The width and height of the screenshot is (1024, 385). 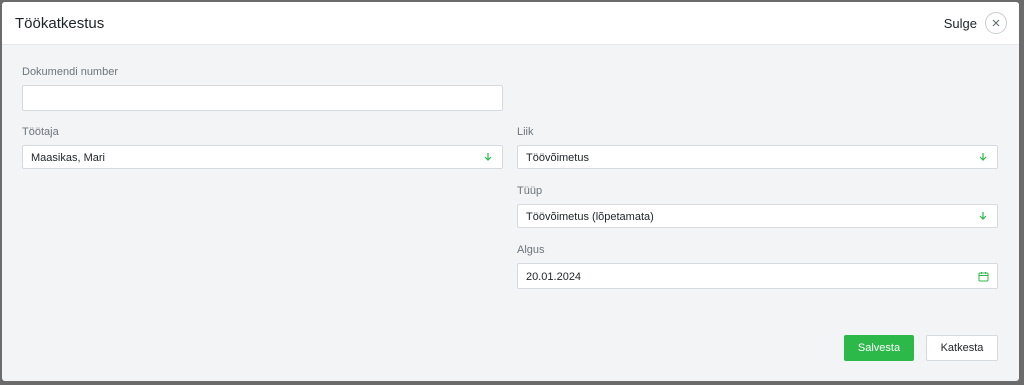 I want to click on document-number-input, so click(x=262, y=98).